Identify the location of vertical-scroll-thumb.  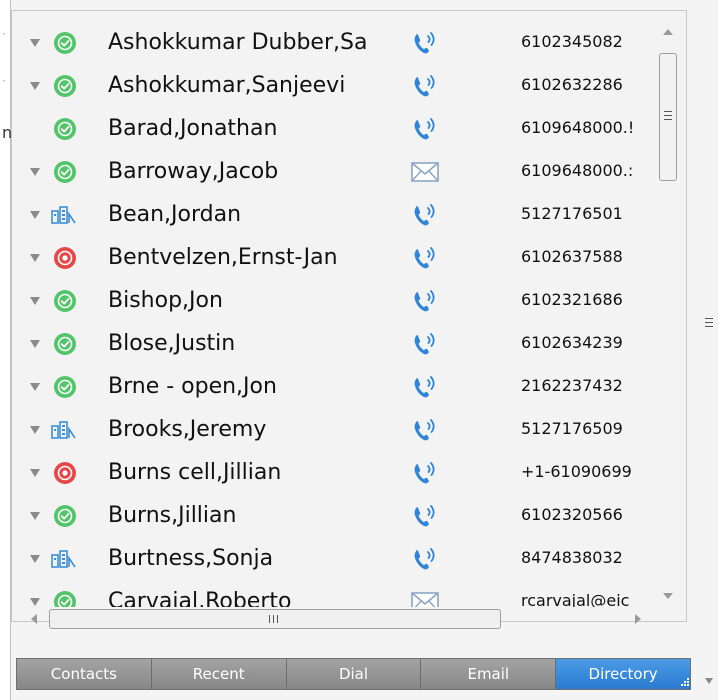
(668, 117).